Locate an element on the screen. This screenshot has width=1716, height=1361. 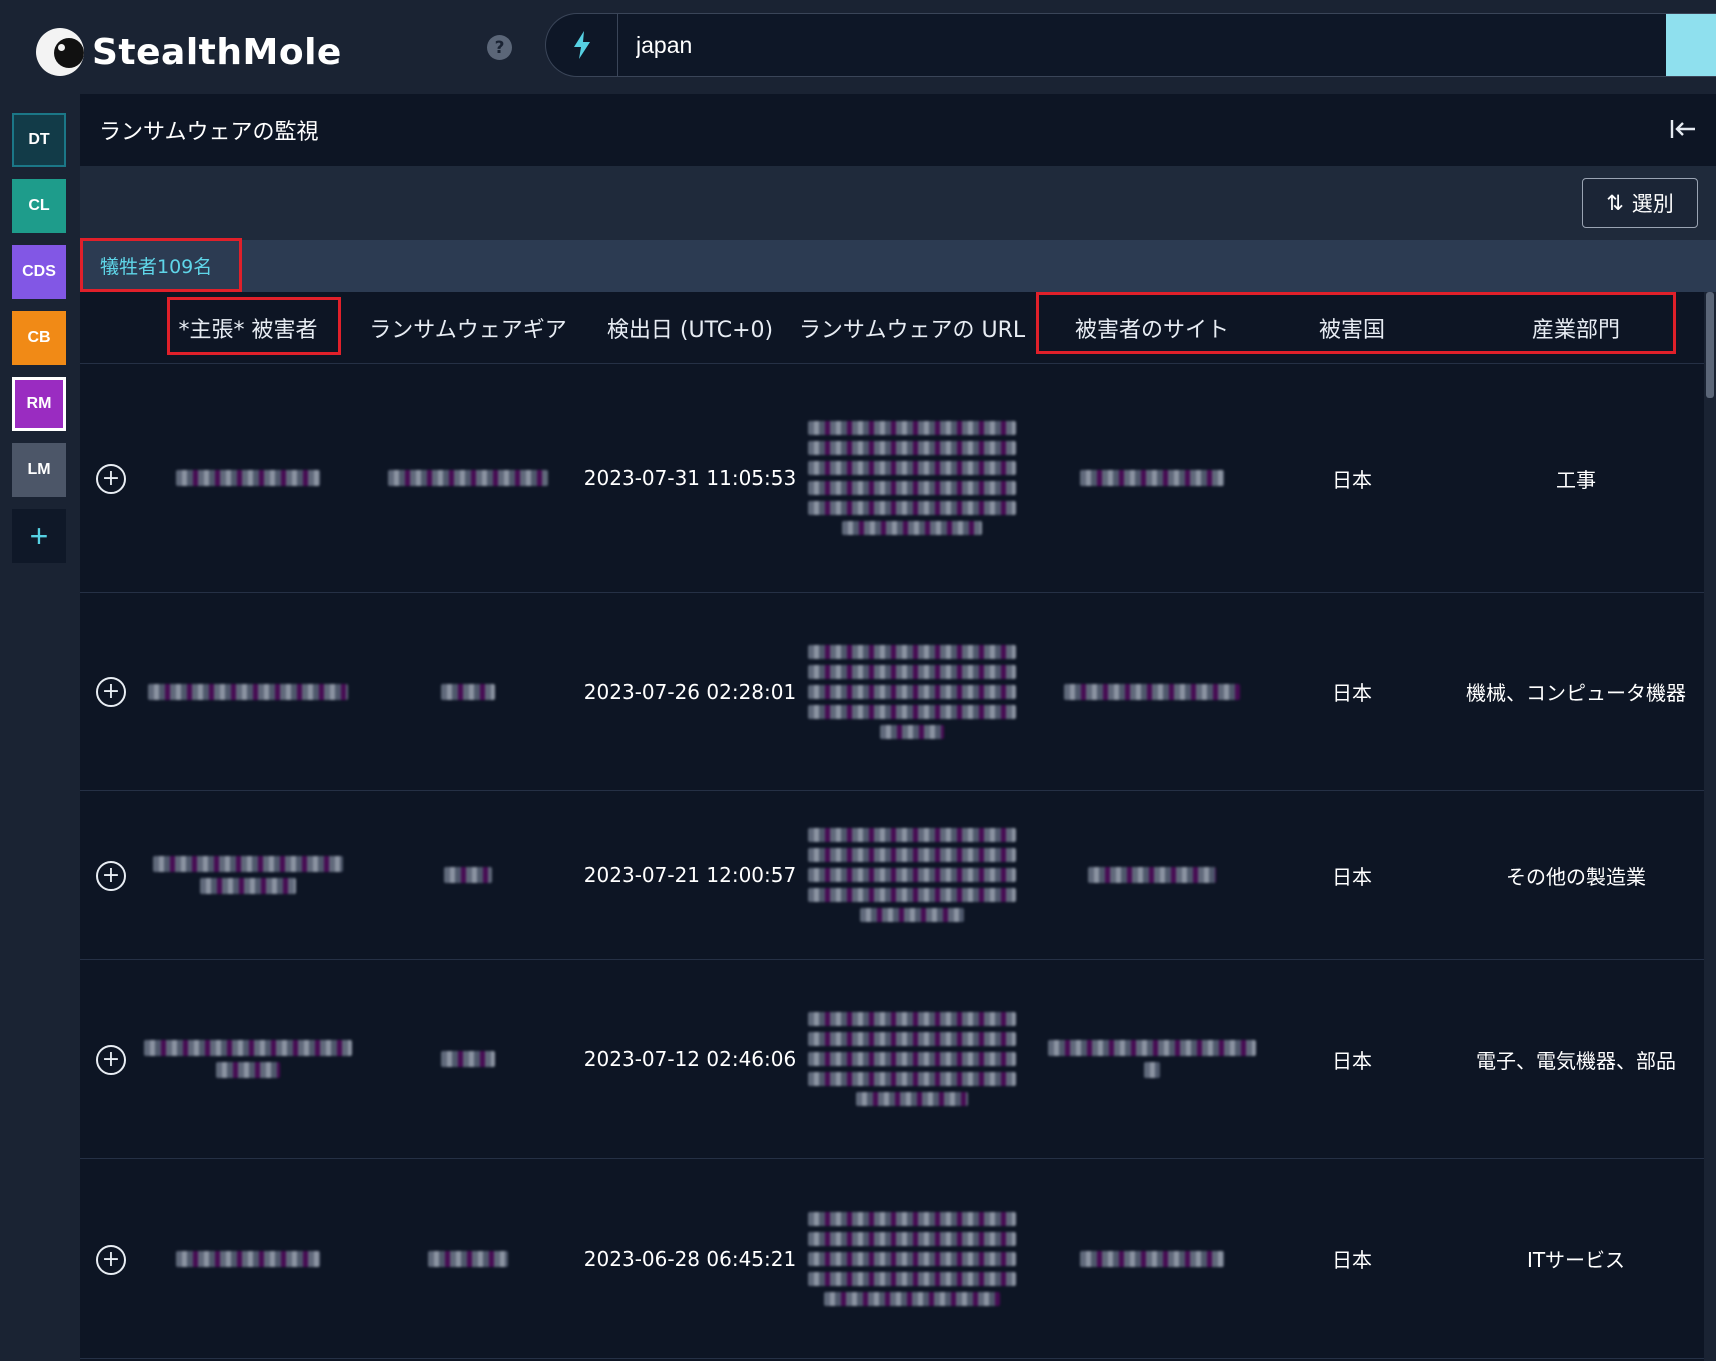
add-module-button: + is located at coordinates (39, 536).